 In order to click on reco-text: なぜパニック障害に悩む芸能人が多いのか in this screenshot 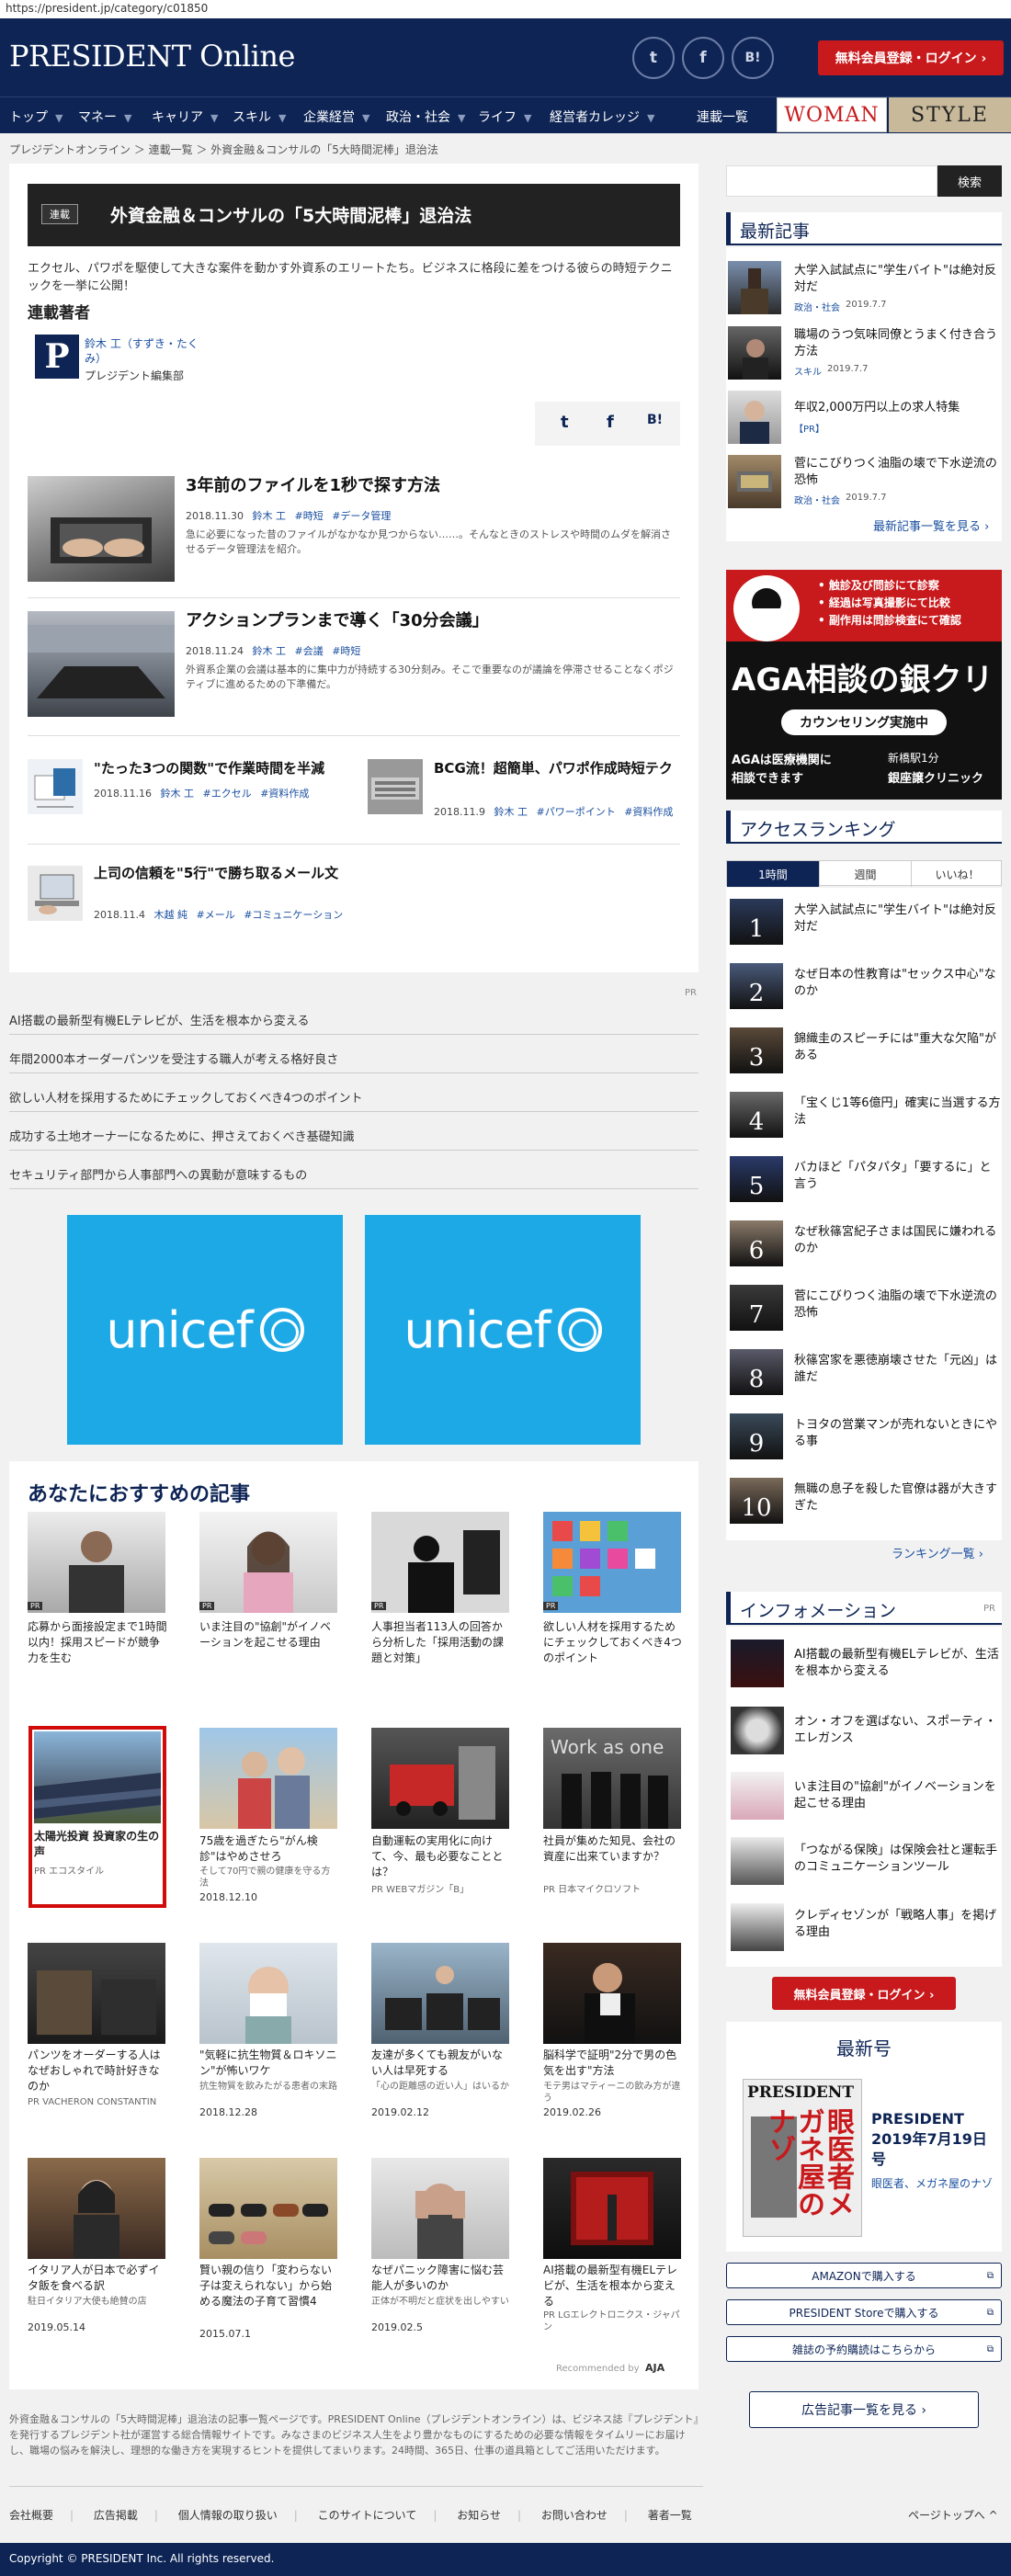, I will do `click(441, 2278)`.